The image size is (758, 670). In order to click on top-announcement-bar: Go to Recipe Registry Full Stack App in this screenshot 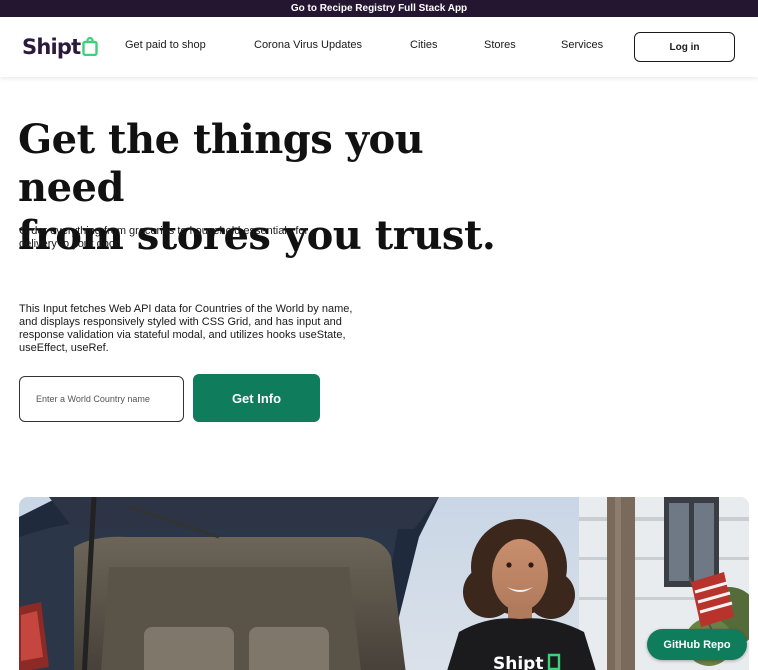, I will do `click(379, 8)`.